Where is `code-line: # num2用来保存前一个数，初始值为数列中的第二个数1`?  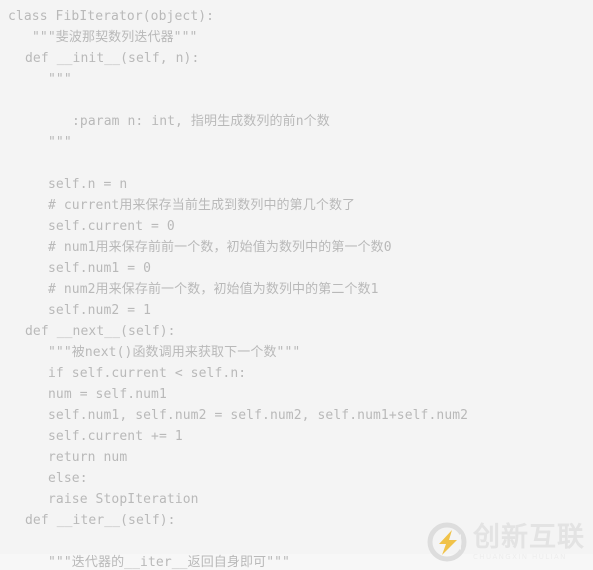 code-line: # num2用来保存前一个数，初始值为数列中的第二个数1 is located at coordinates (213, 289).